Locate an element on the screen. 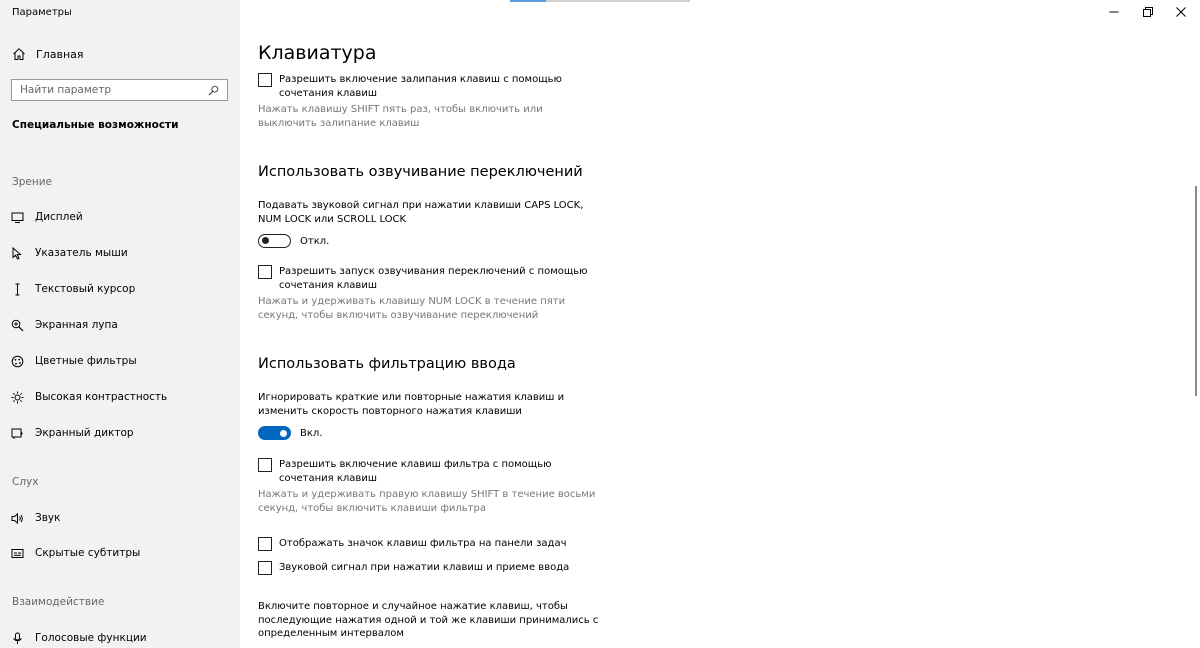 This screenshot has width=1200, height=648. sidebar-item-mouse-pointer: Указатель мыши is located at coordinates (69, 253).